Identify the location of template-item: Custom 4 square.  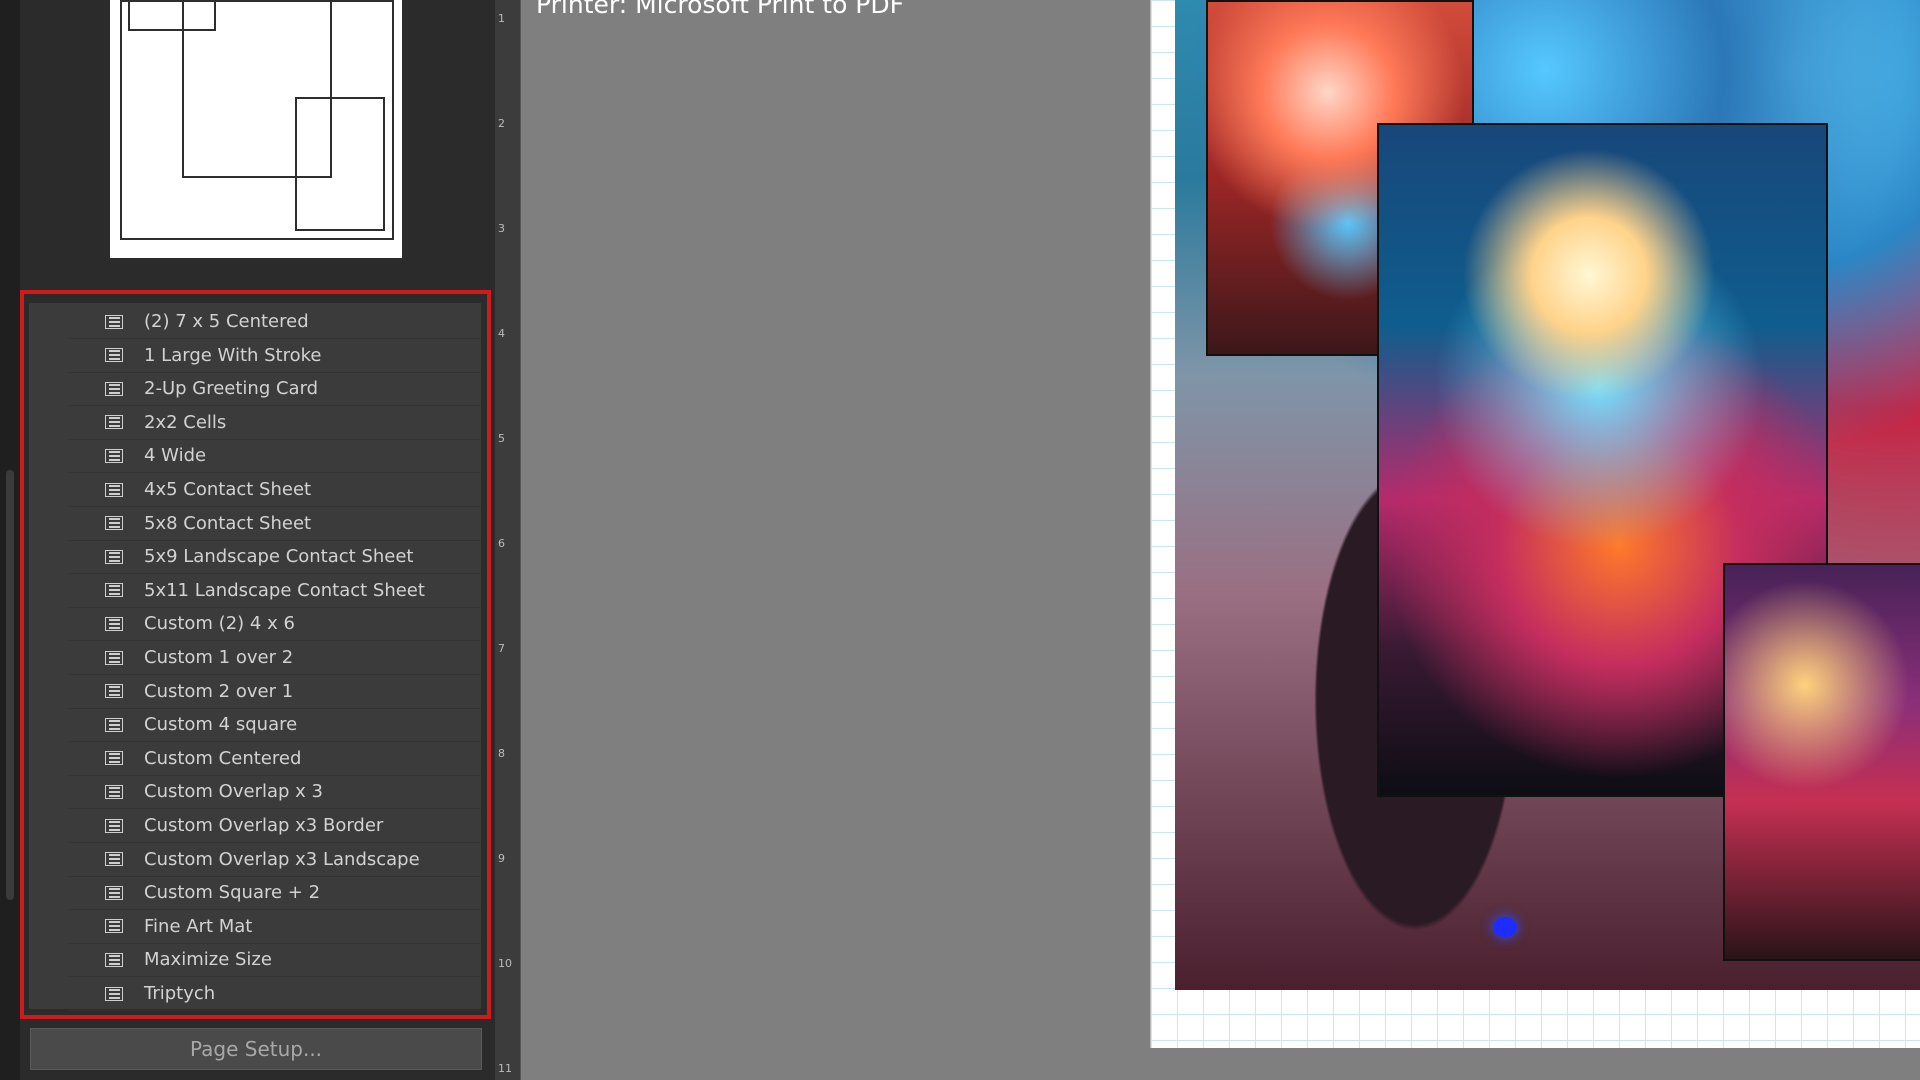
(275, 725).